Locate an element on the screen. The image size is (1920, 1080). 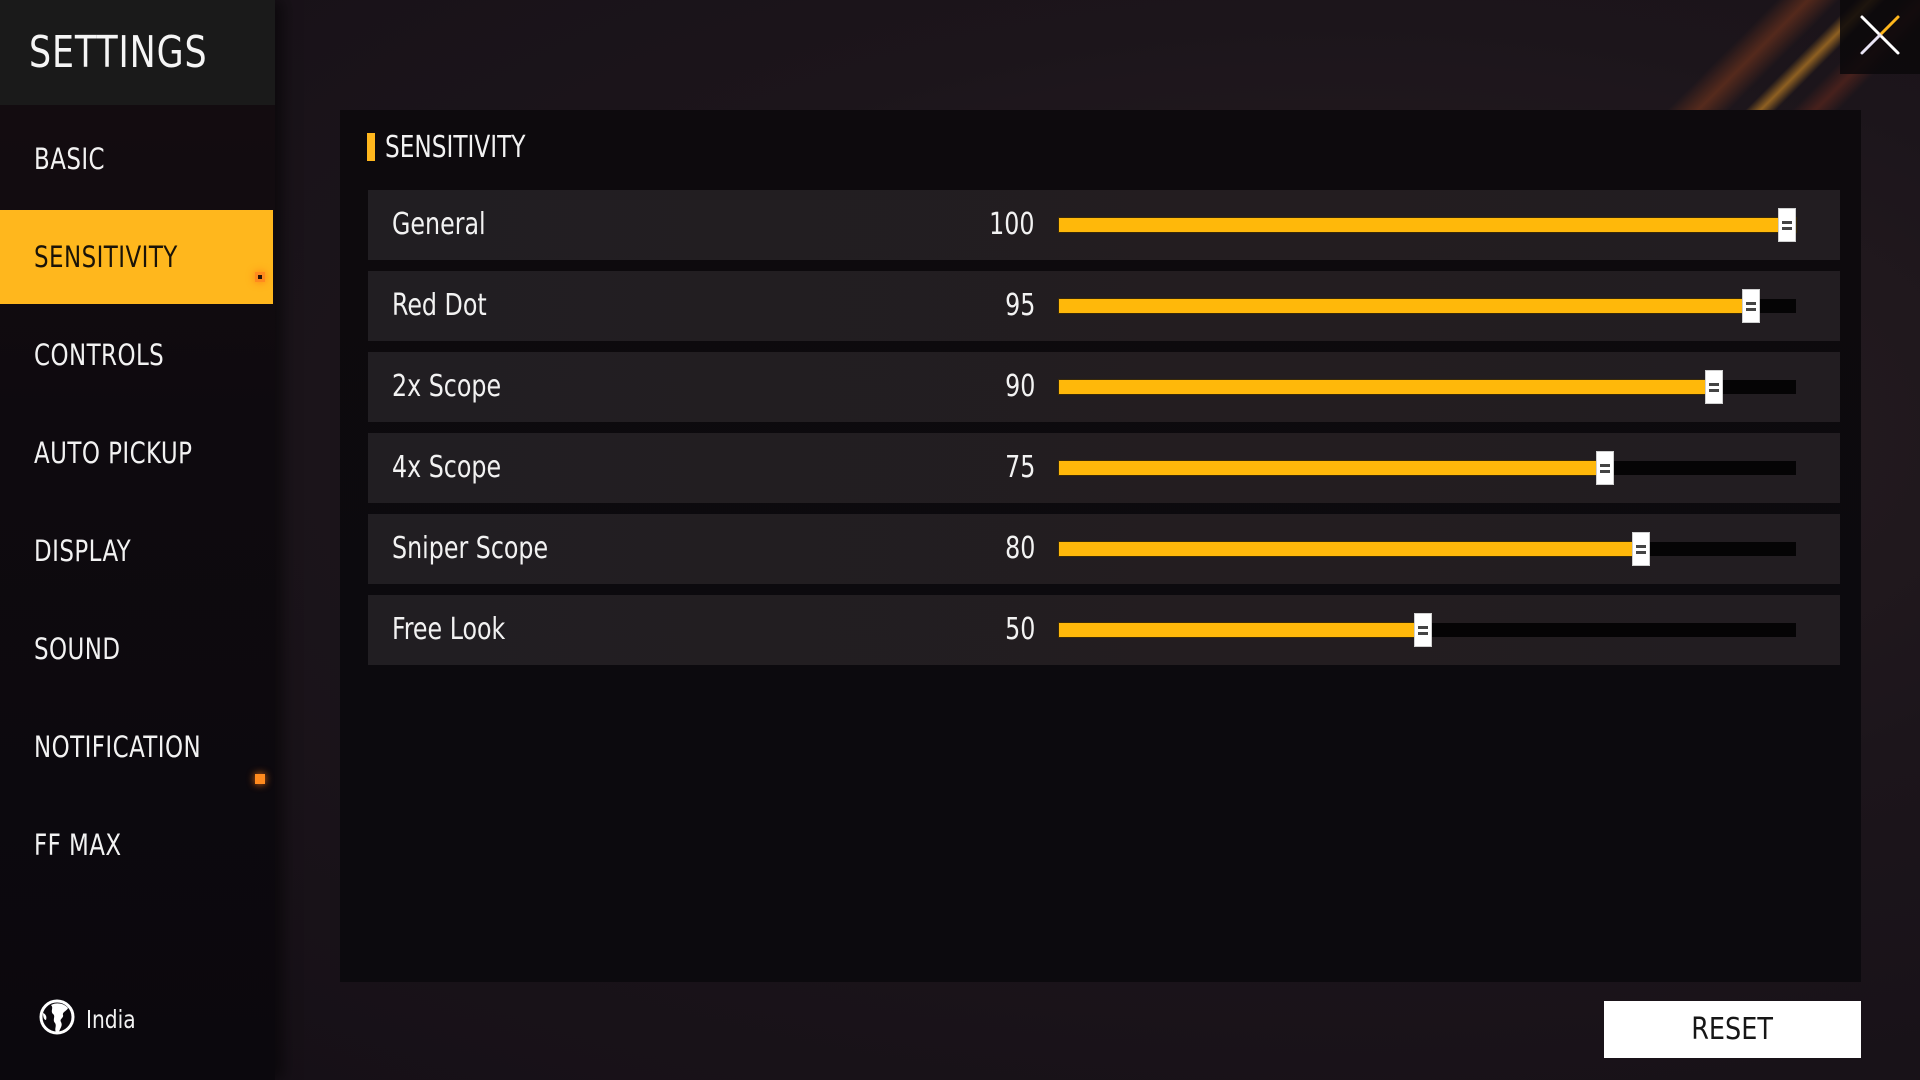
sensitivity-row-sniper-scope: Sniper Scope 80 is located at coordinates (1104, 549).